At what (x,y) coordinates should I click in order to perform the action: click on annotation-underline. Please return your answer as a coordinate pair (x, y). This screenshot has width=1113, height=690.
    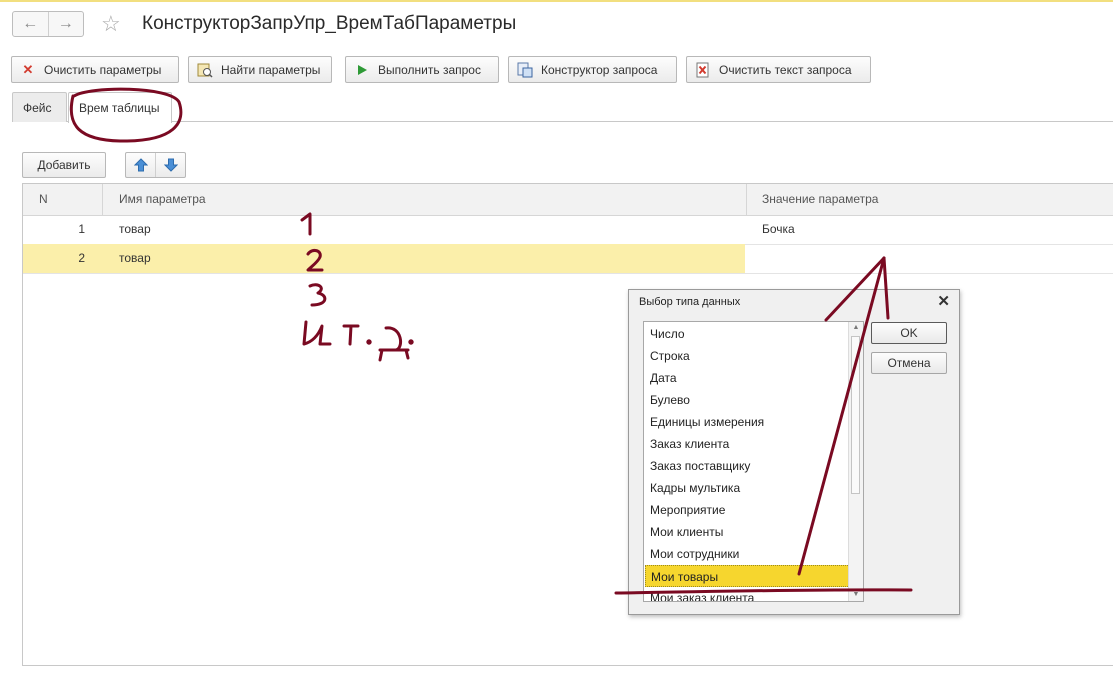
    Looking at the image, I should click on (763, 591).